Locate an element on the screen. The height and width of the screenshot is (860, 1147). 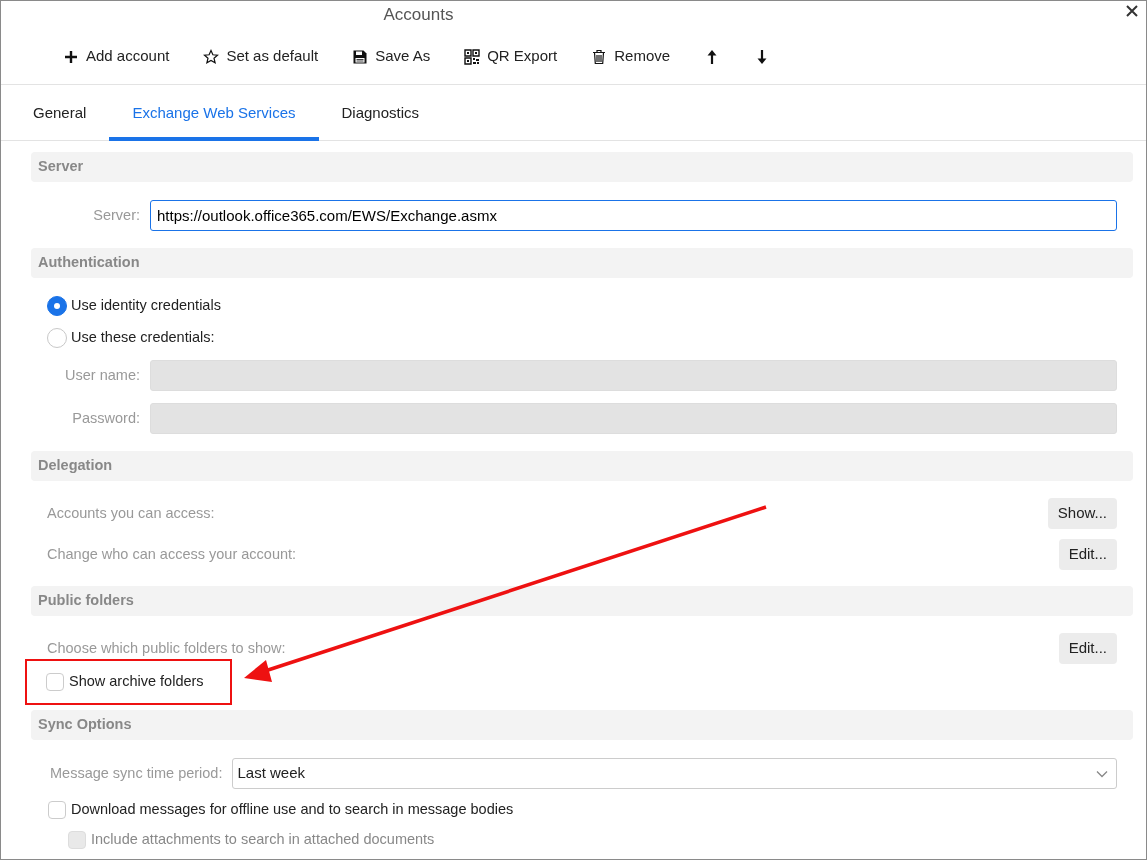
field-label: Server: is located at coordinates (116, 215).